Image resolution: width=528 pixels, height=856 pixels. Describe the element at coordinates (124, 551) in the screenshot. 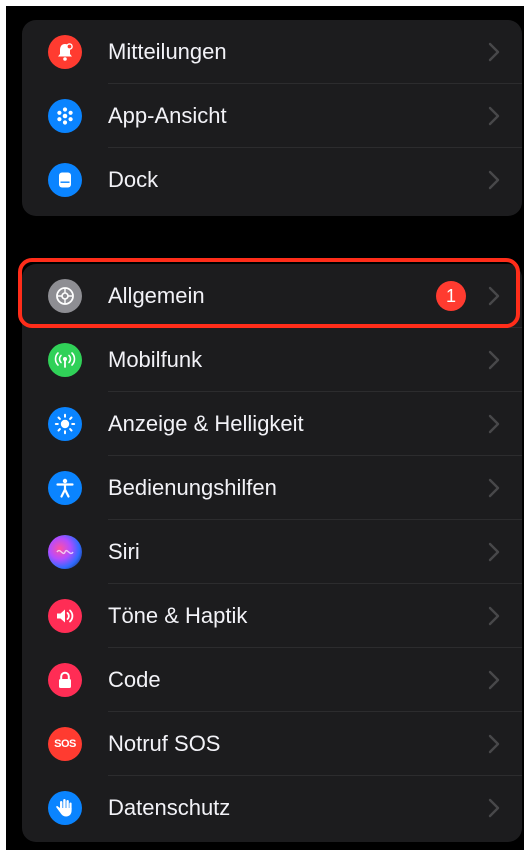

I see `settings-row-label: Siri` at that location.